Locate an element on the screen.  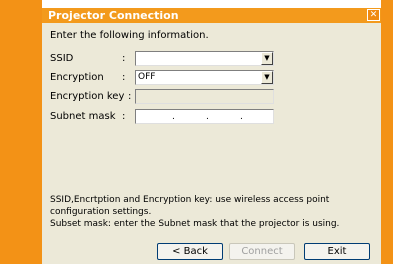
left-orange-border is located at coordinates (21, 132).